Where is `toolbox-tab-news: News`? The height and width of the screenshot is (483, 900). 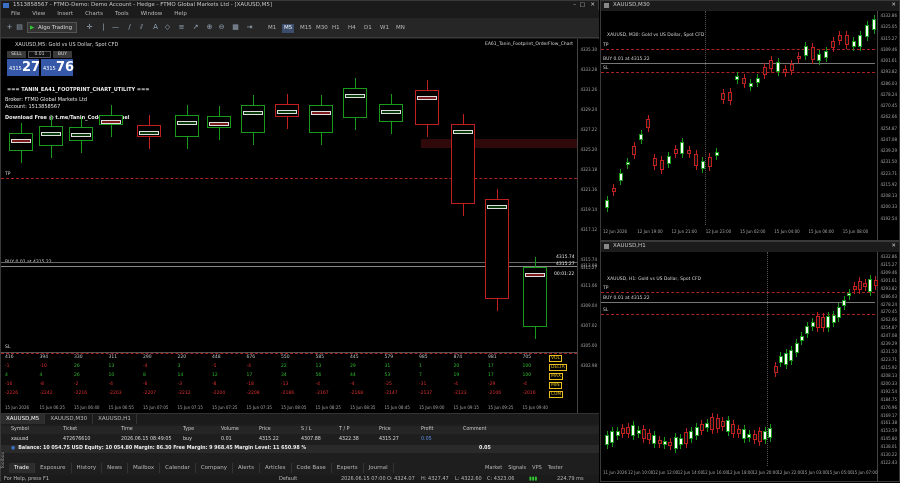
toolbox-tab-news: News is located at coordinates (115, 468).